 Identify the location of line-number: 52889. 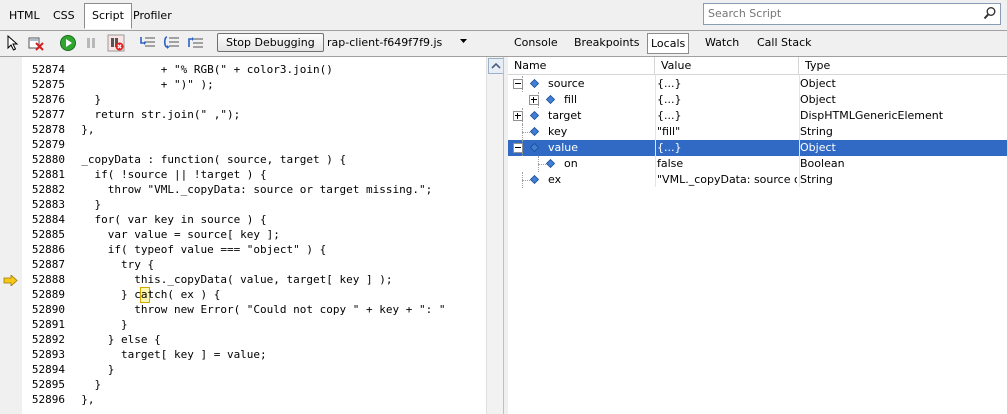
(48, 294).